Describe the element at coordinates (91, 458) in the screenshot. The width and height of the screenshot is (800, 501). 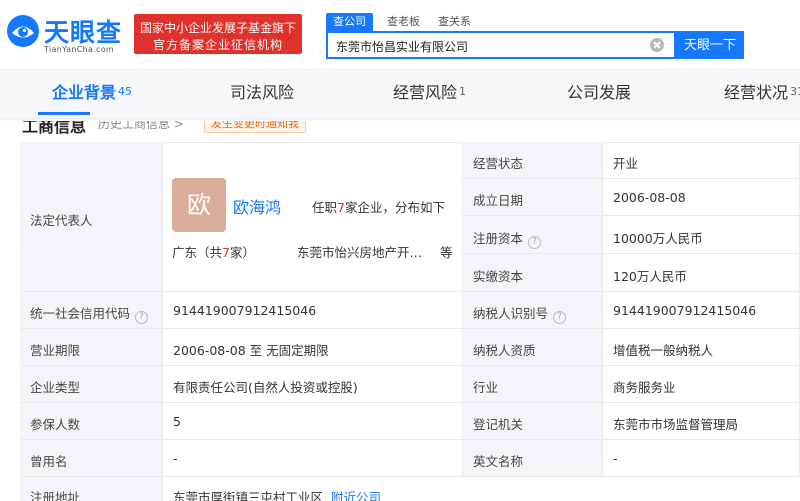
I see `label-former-name: 曾用名` at that location.